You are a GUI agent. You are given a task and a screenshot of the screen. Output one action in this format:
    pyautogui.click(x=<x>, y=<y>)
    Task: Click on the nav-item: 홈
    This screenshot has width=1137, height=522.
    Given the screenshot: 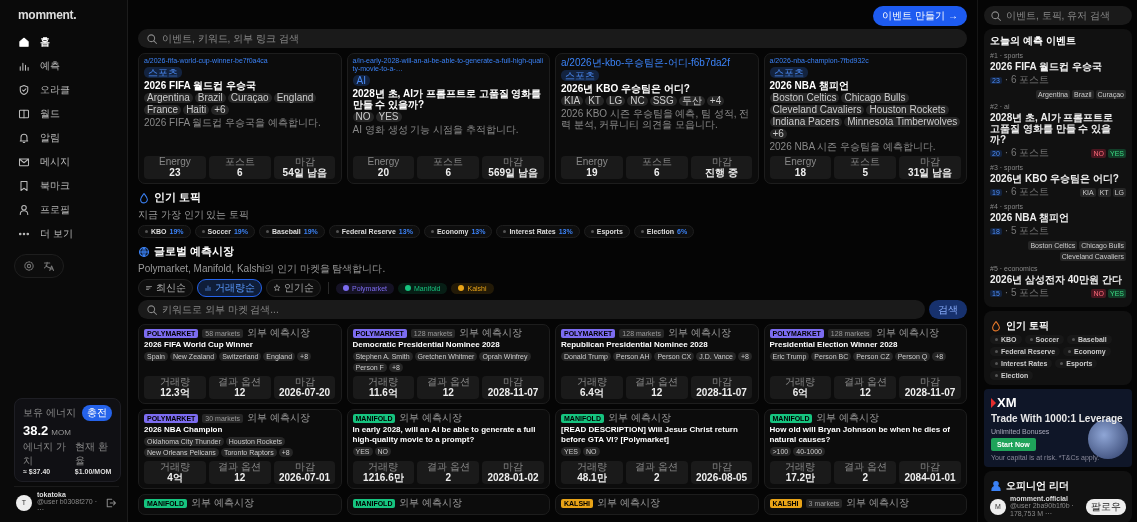 What is the action you would take?
    pyautogui.click(x=34, y=42)
    